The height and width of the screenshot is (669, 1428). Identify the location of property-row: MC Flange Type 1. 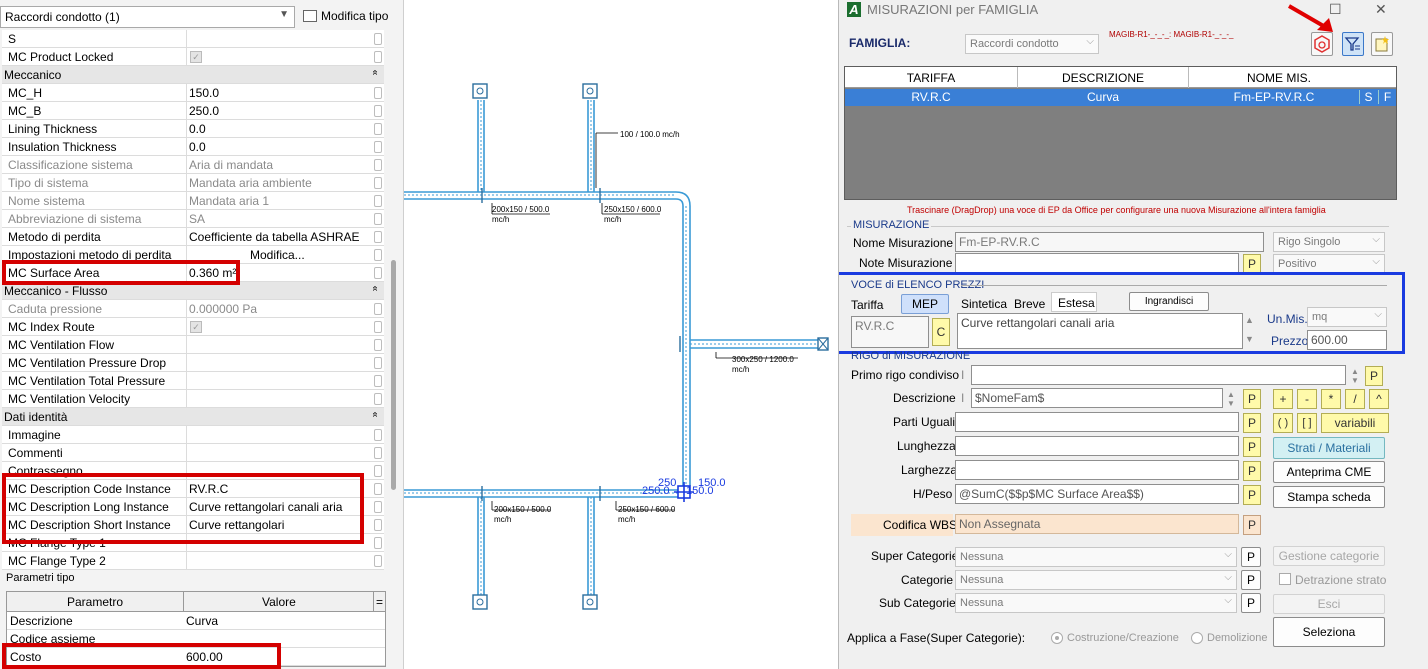
(193, 543).